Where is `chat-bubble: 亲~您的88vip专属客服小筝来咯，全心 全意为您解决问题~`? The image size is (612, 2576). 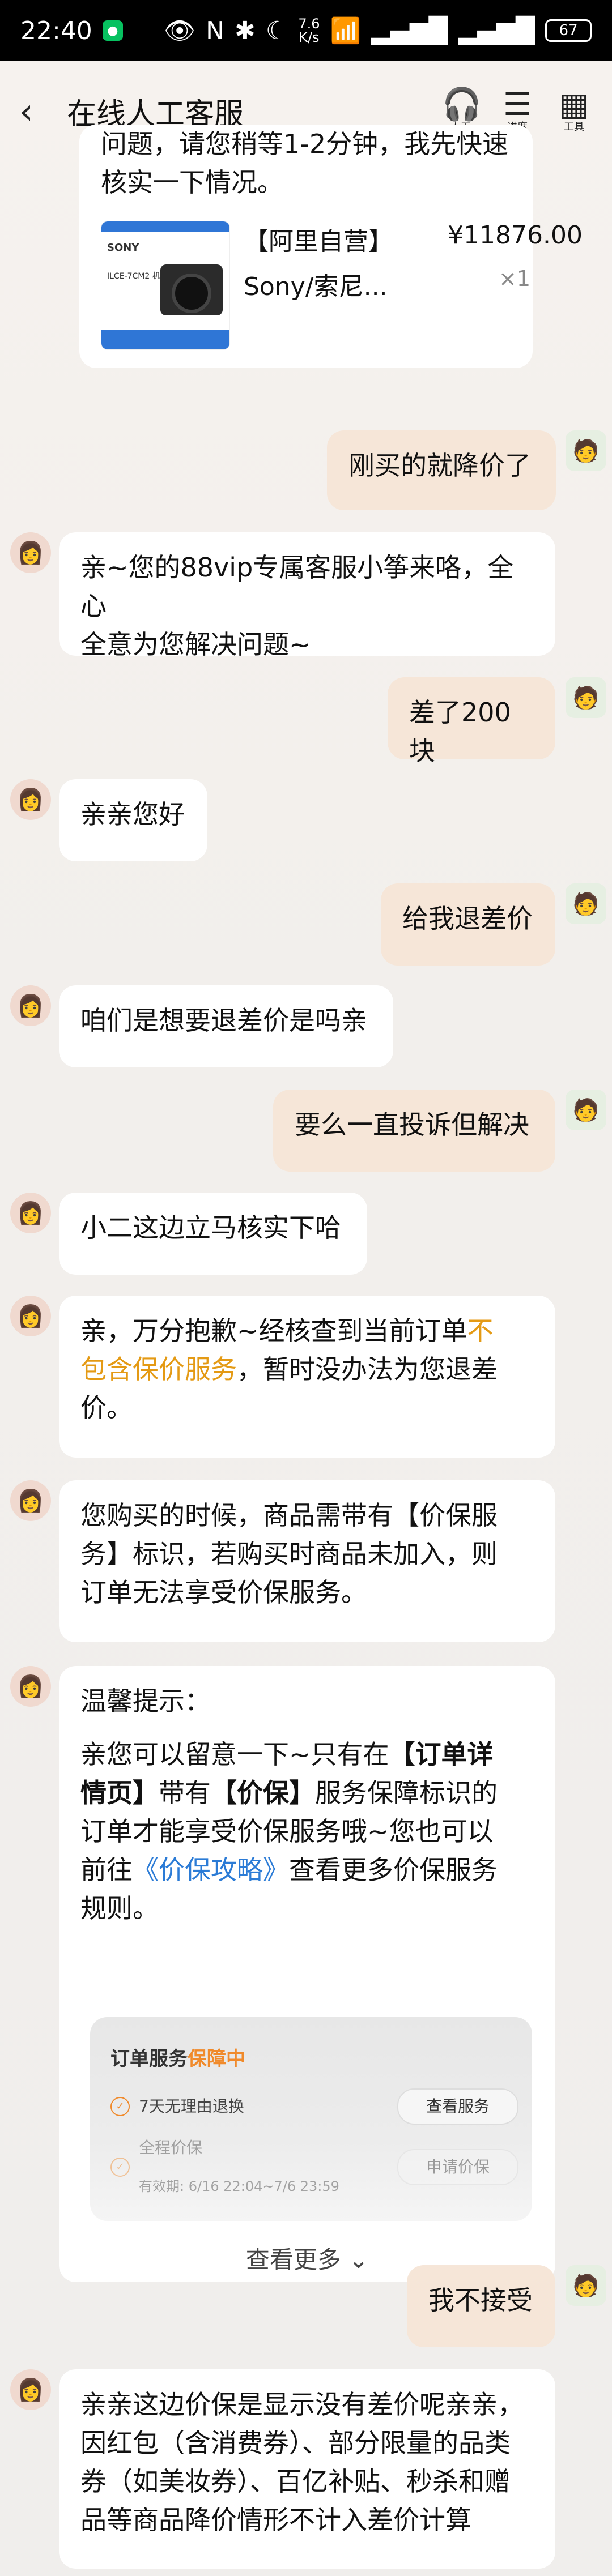 chat-bubble: 亲~您的88vip专属客服小筝来咯，全心 全意为您解决问题~ is located at coordinates (307, 596).